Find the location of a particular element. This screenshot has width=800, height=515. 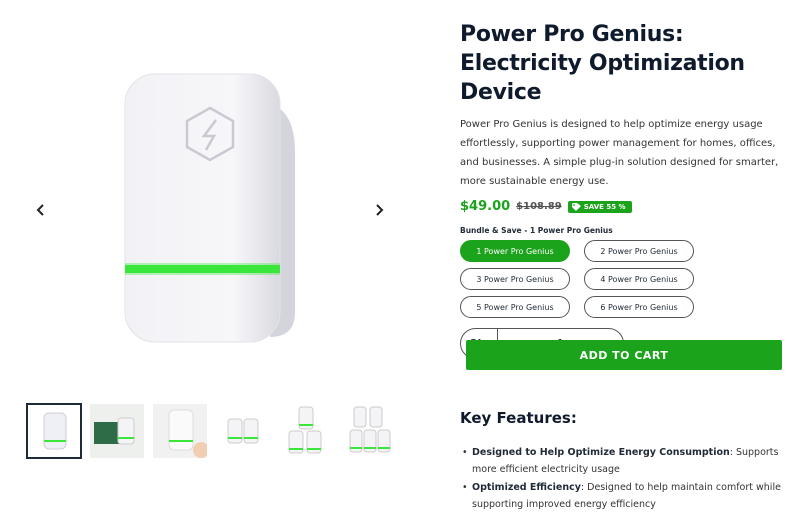

tag-icon is located at coordinates (576, 206).